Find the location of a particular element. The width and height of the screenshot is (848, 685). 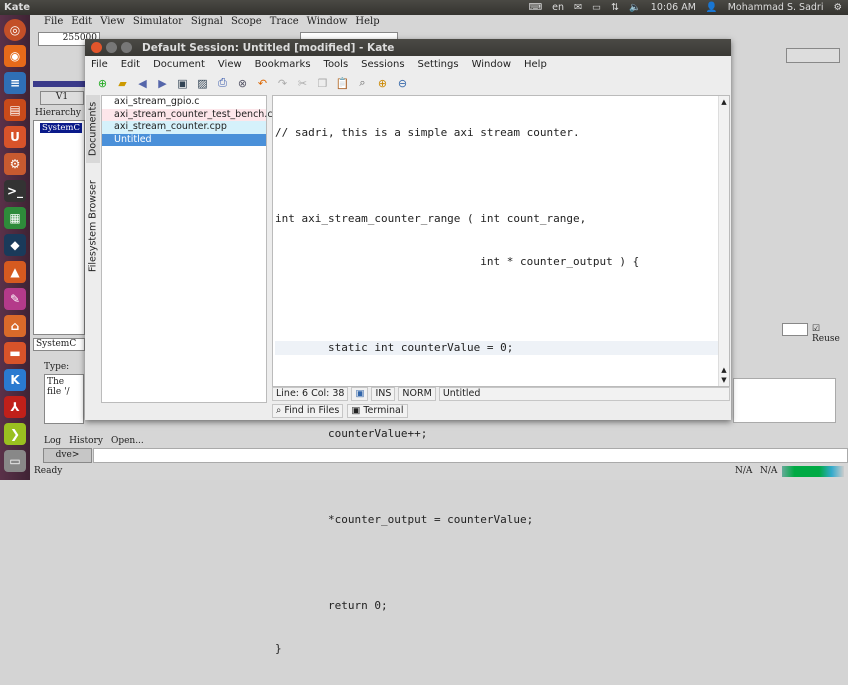

scope-field: SystemC is located at coordinates (59, 344).